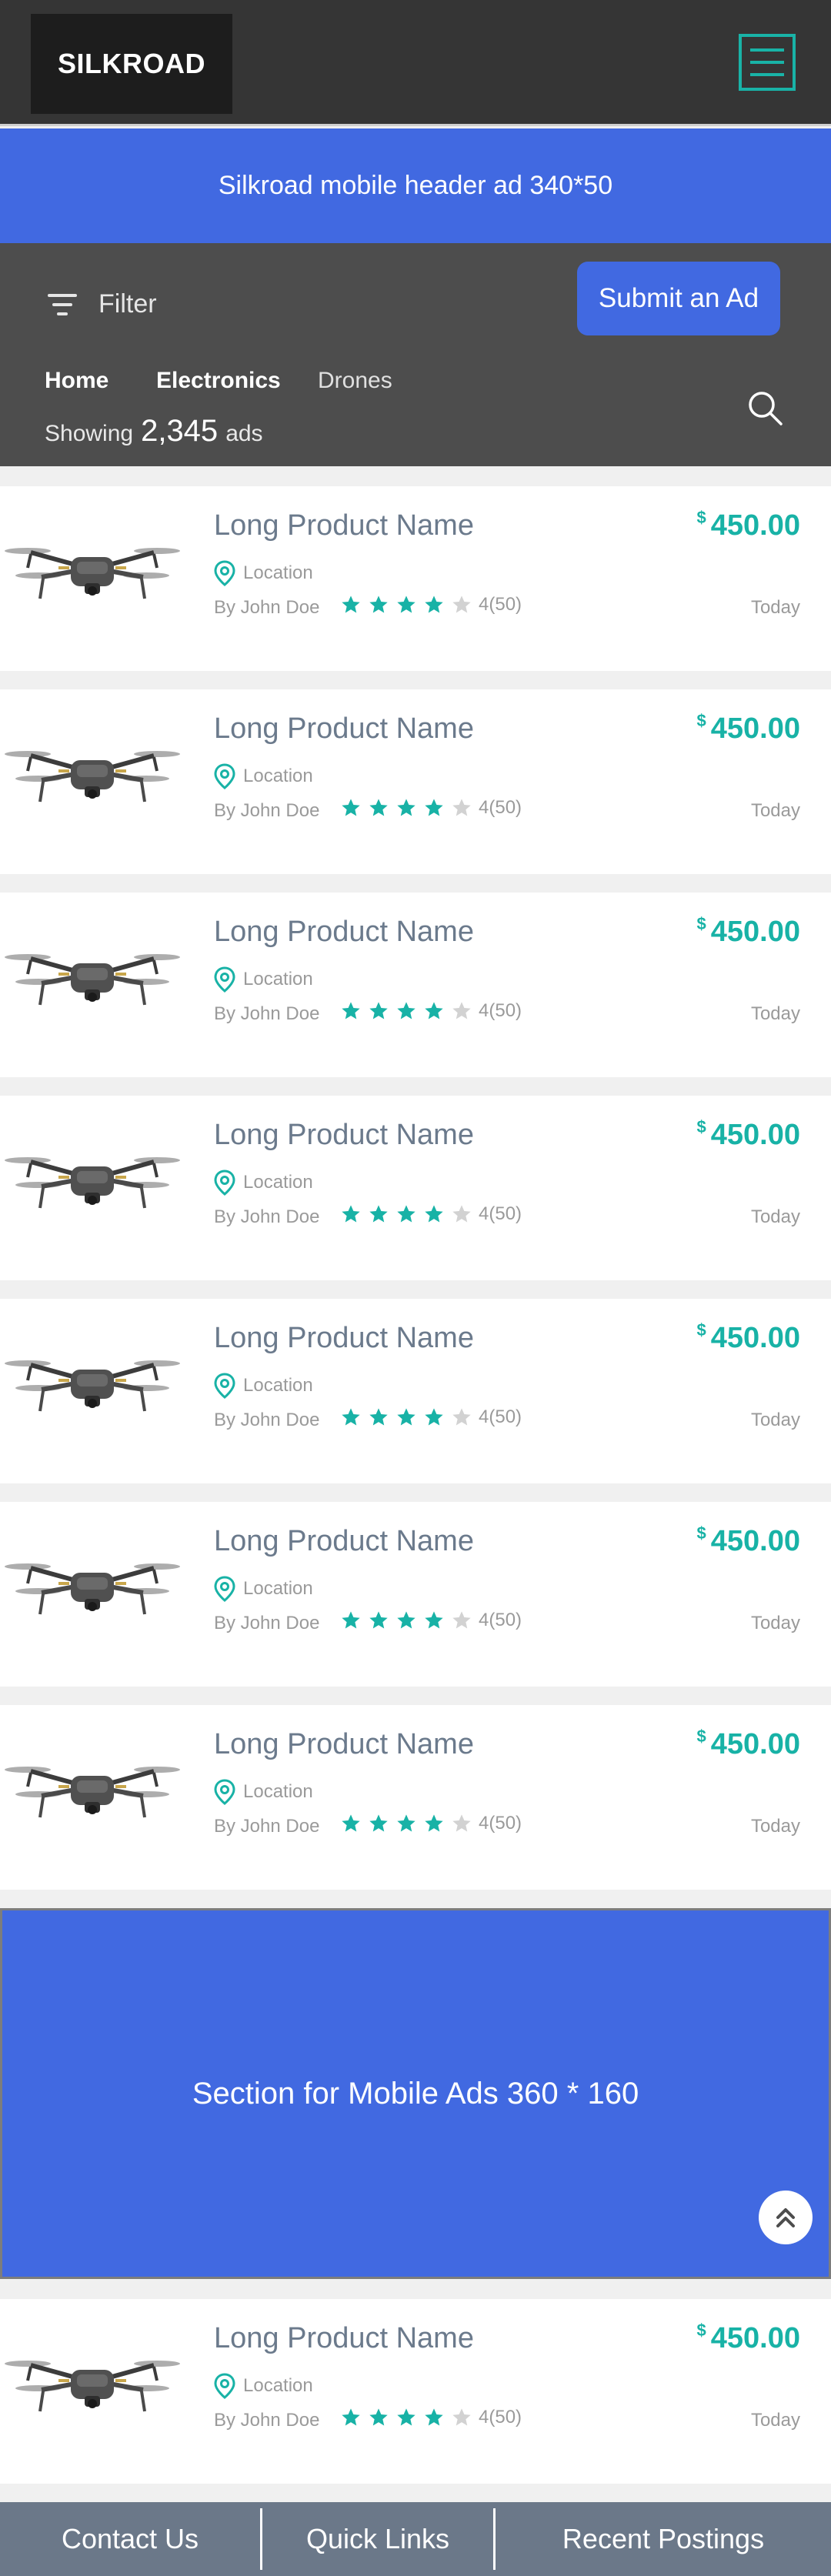  Describe the element at coordinates (679, 298) in the screenshot. I see `submit-ad-button: Submit an Ad` at that location.